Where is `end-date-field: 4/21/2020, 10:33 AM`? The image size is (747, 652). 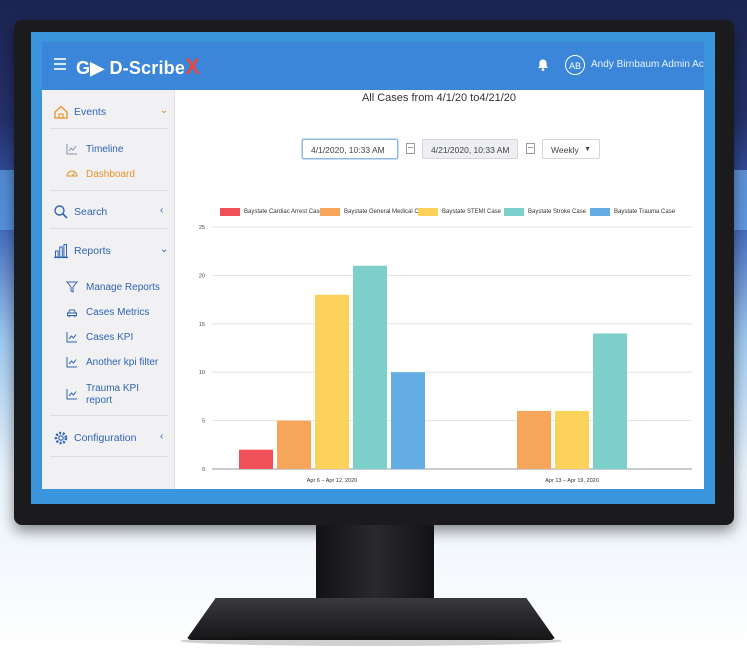
end-date-field: 4/21/2020, 10:33 AM is located at coordinates (470, 149).